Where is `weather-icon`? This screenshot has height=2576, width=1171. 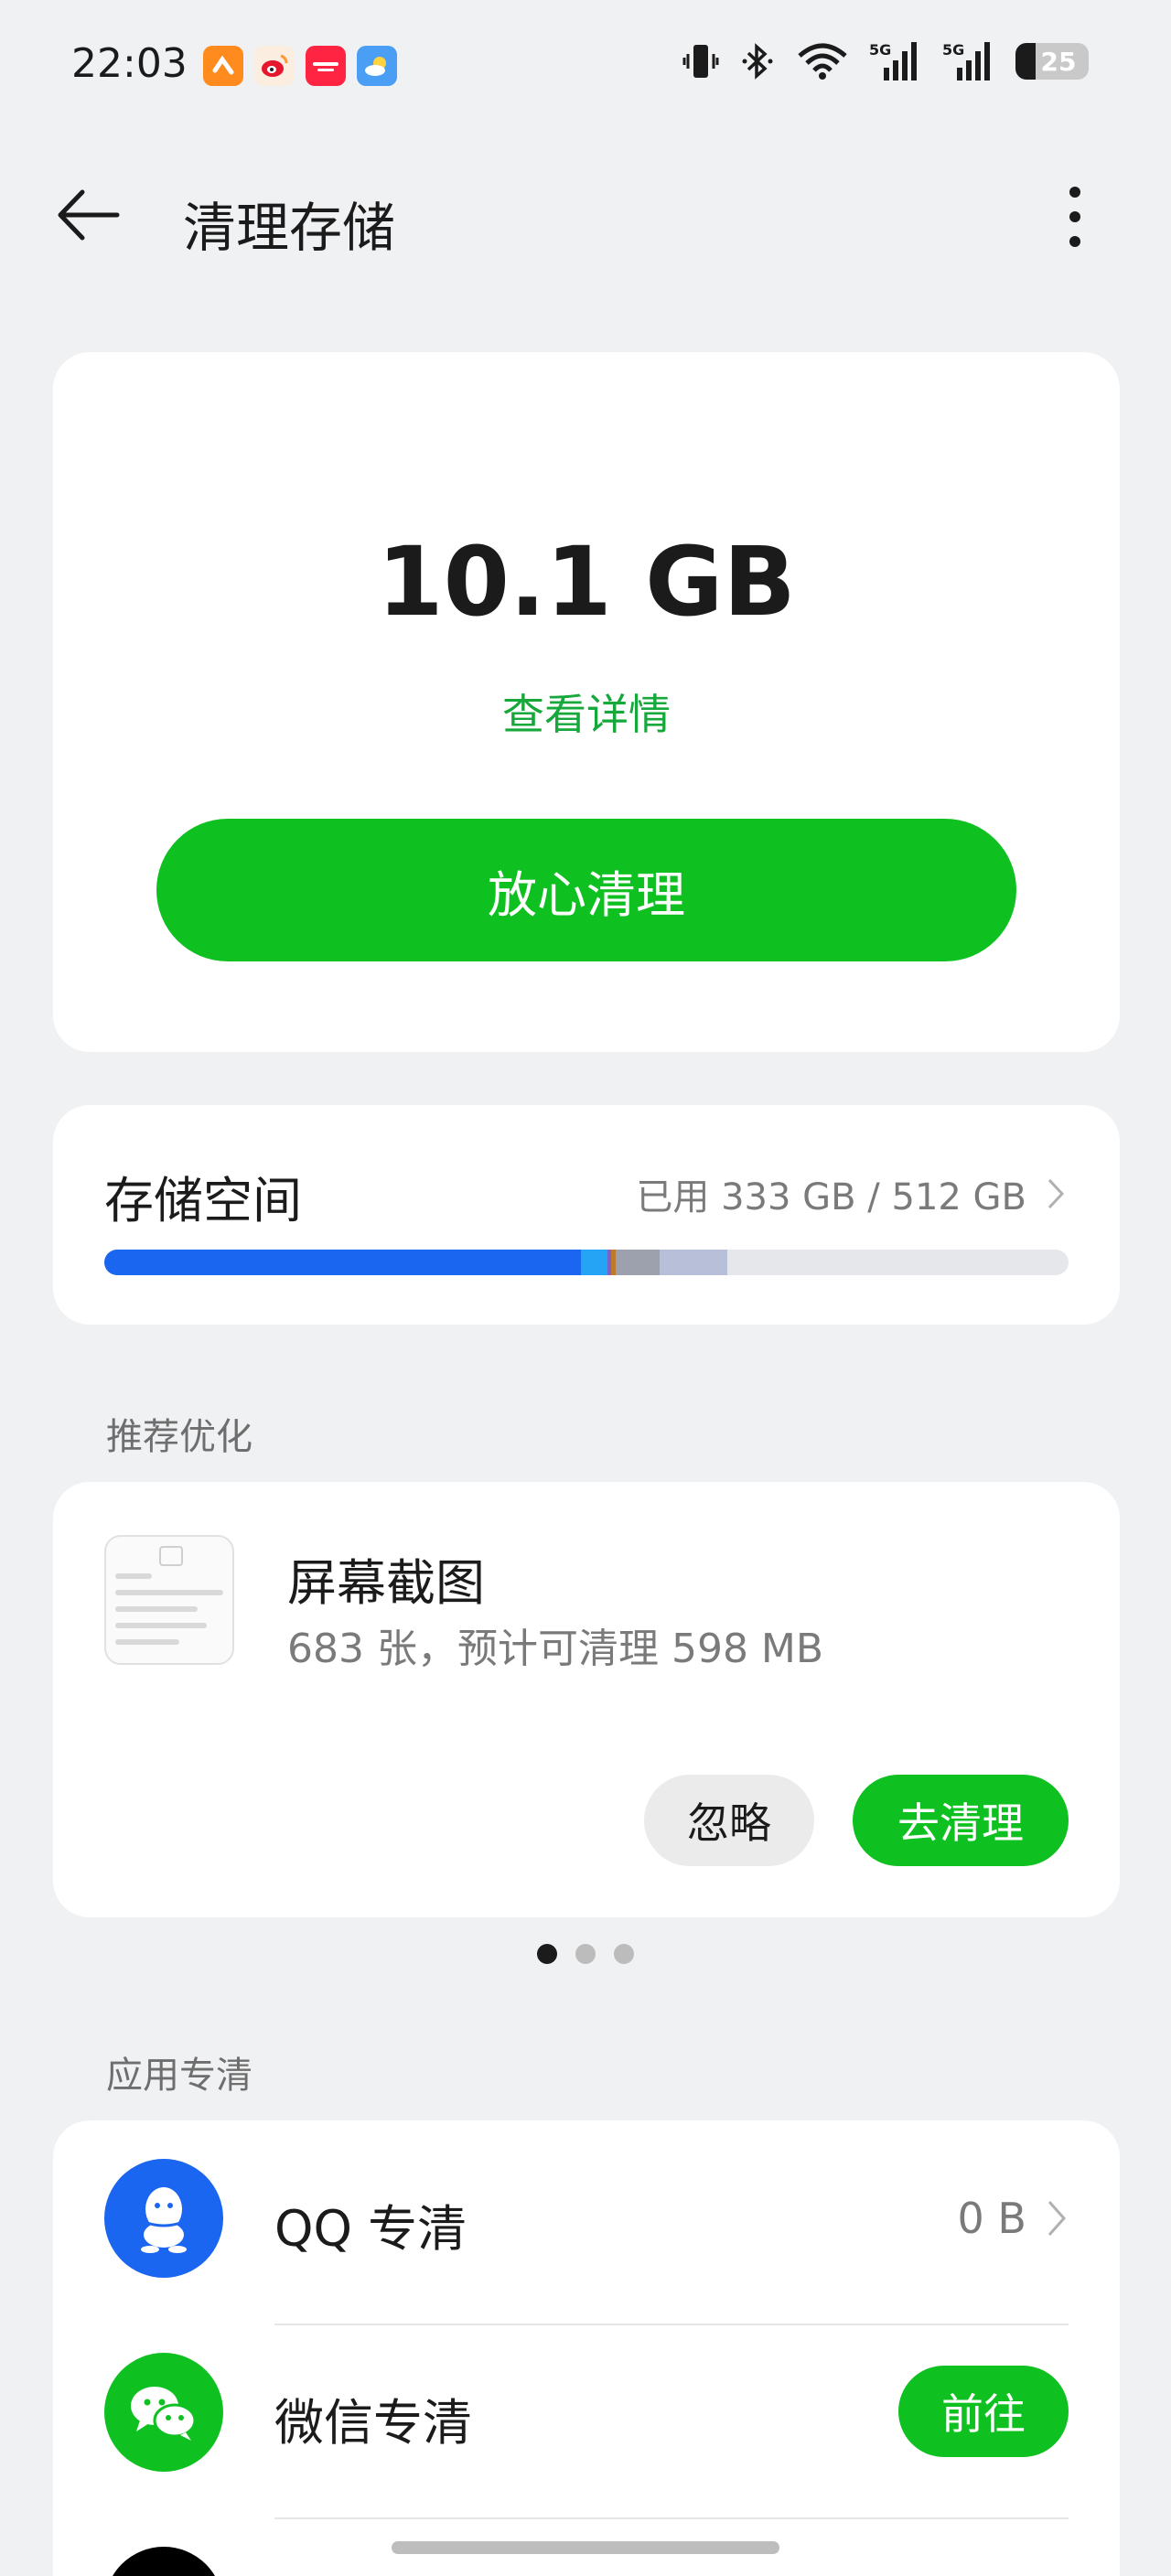
weather-icon is located at coordinates (377, 66).